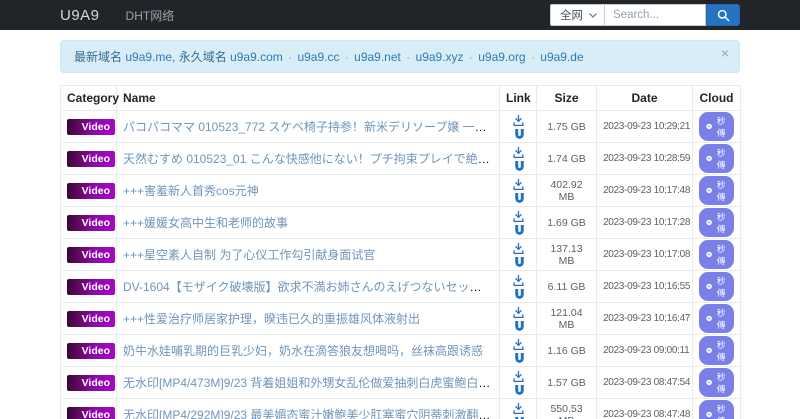 The image size is (800, 419). What do you see at coordinates (440, 57) in the screenshot?
I see `permanent-domain-link: u9a9.xyz` at bounding box center [440, 57].